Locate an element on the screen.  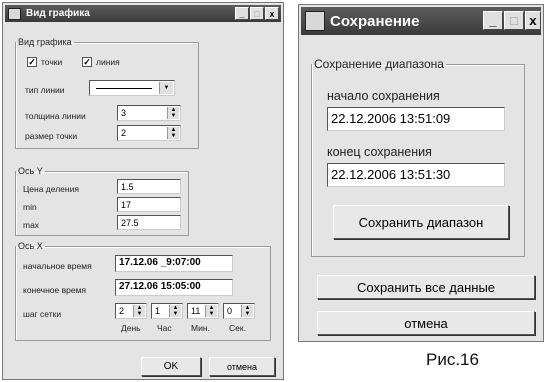
grid-step-label: шаг сетки is located at coordinates (42, 314).